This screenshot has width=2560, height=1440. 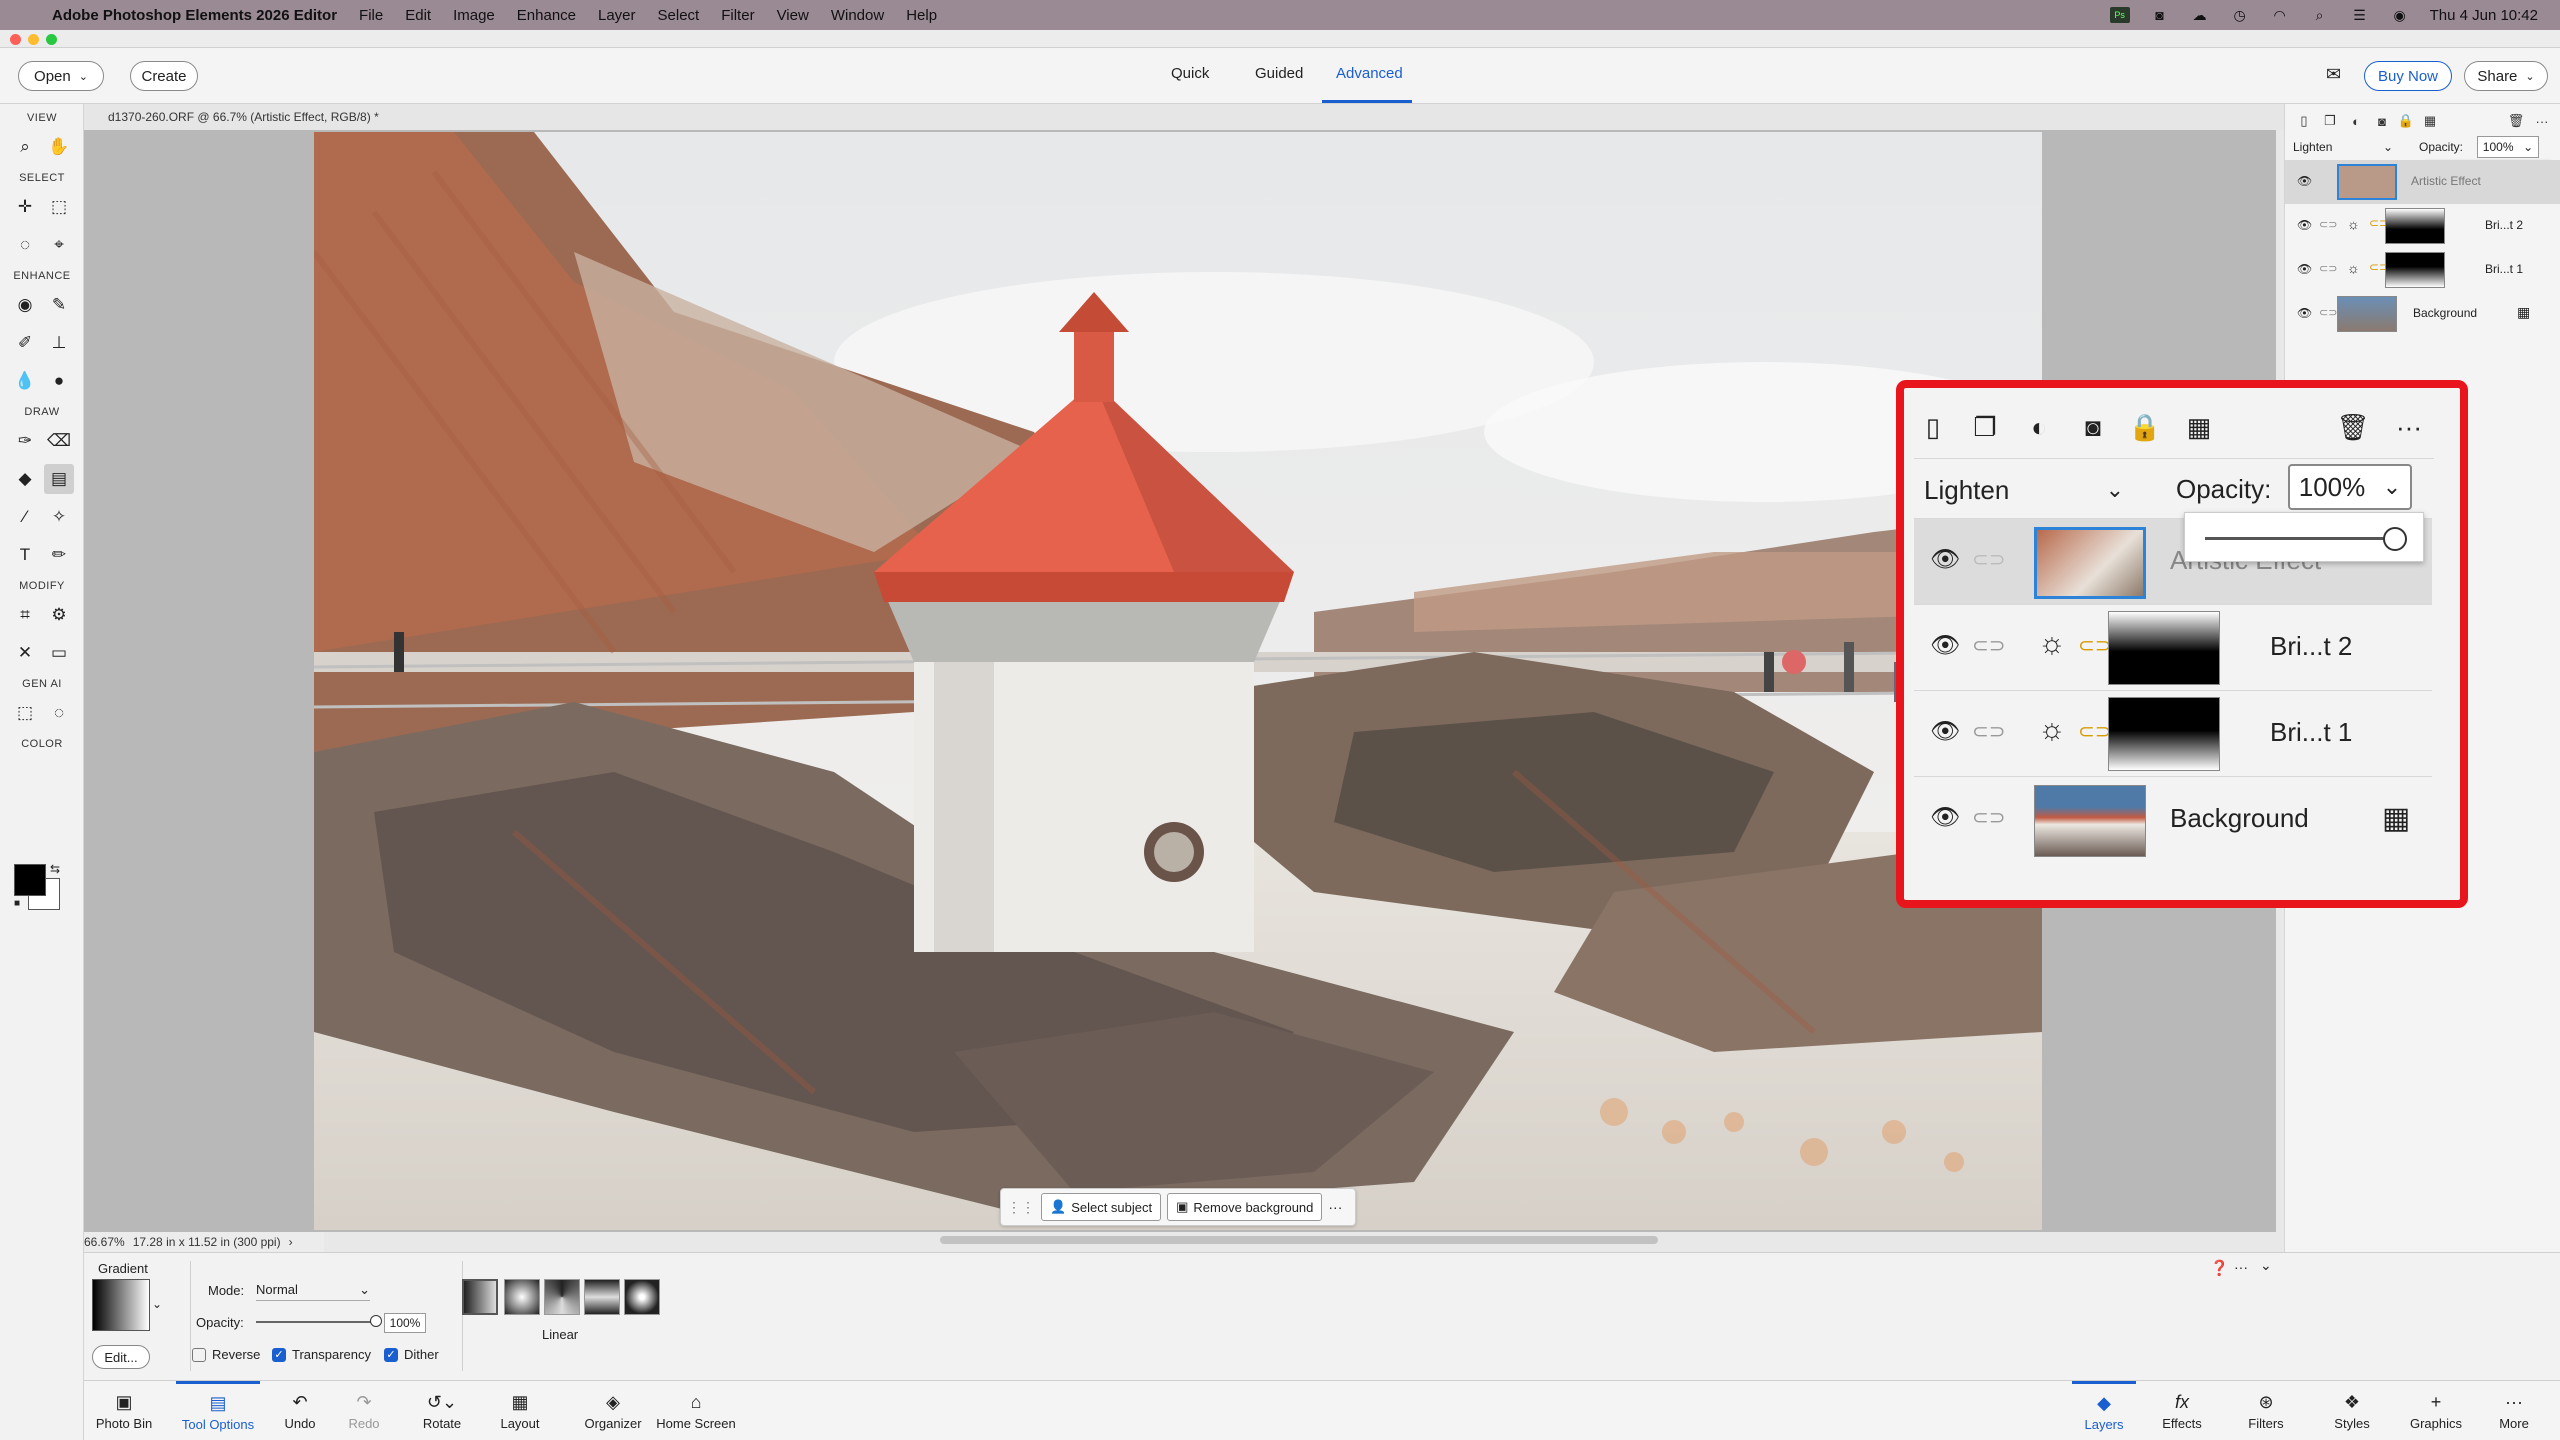 I want to click on spotlight-search-icon: ⌕, so click(x=2320, y=15).